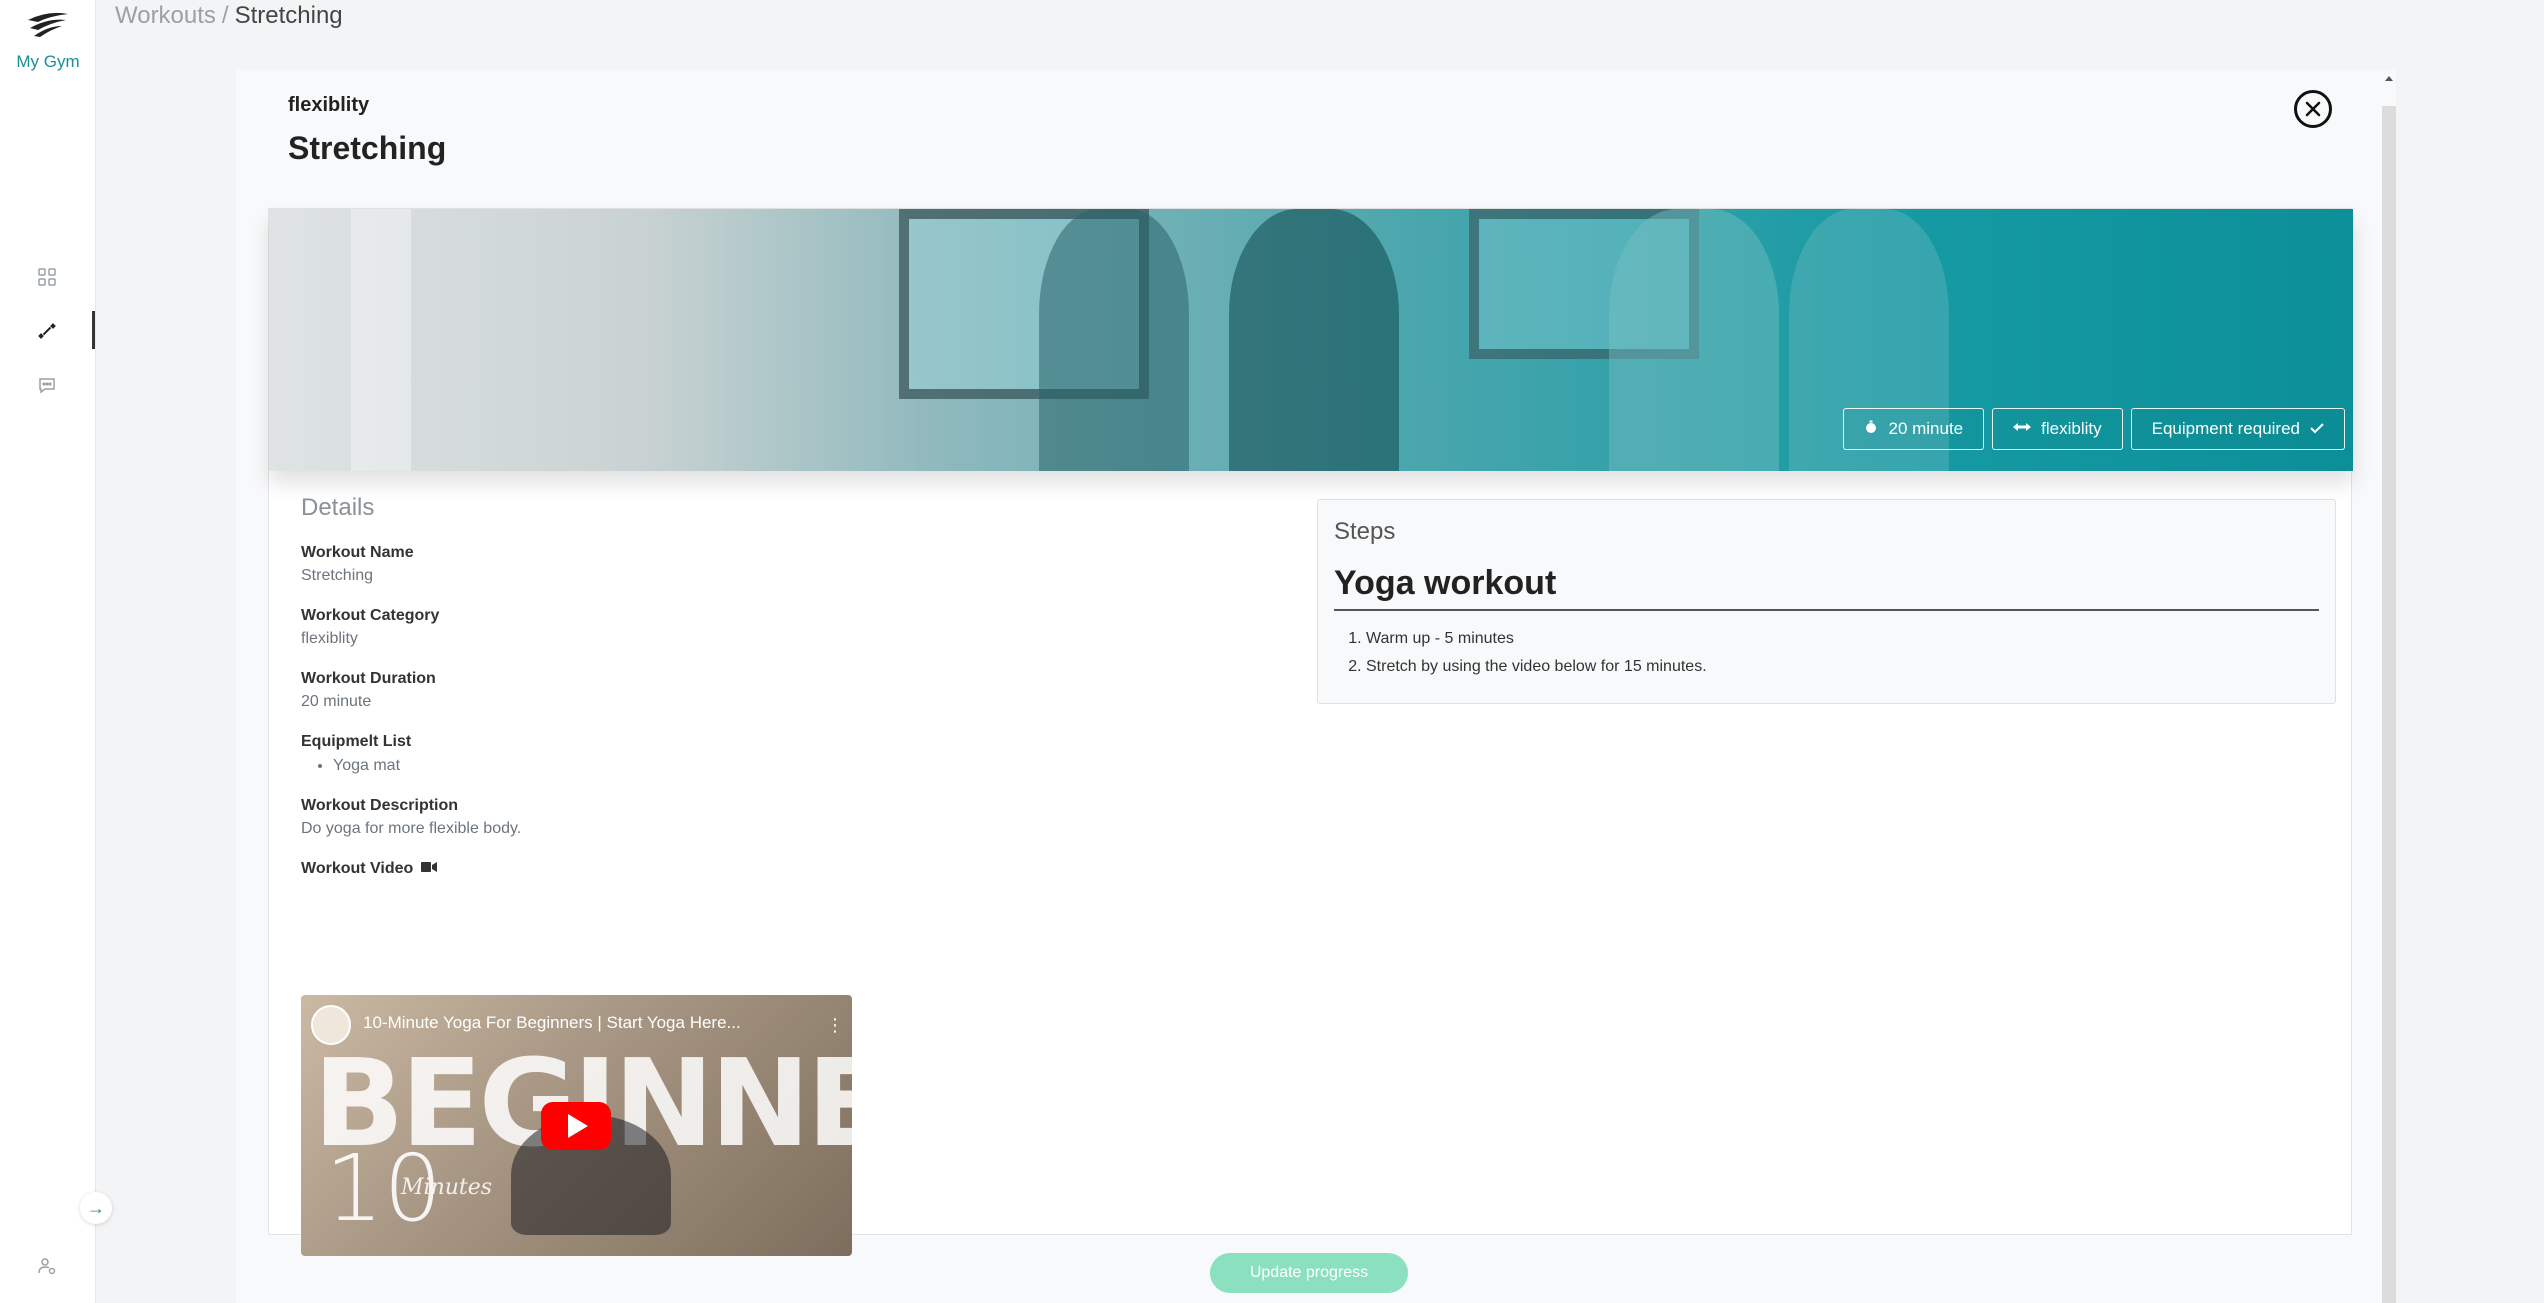 This screenshot has width=2544, height=1303. Describe the element at coordinates (767, 766) in the screenshot. I see `list-item: Yoga mat` at that location.